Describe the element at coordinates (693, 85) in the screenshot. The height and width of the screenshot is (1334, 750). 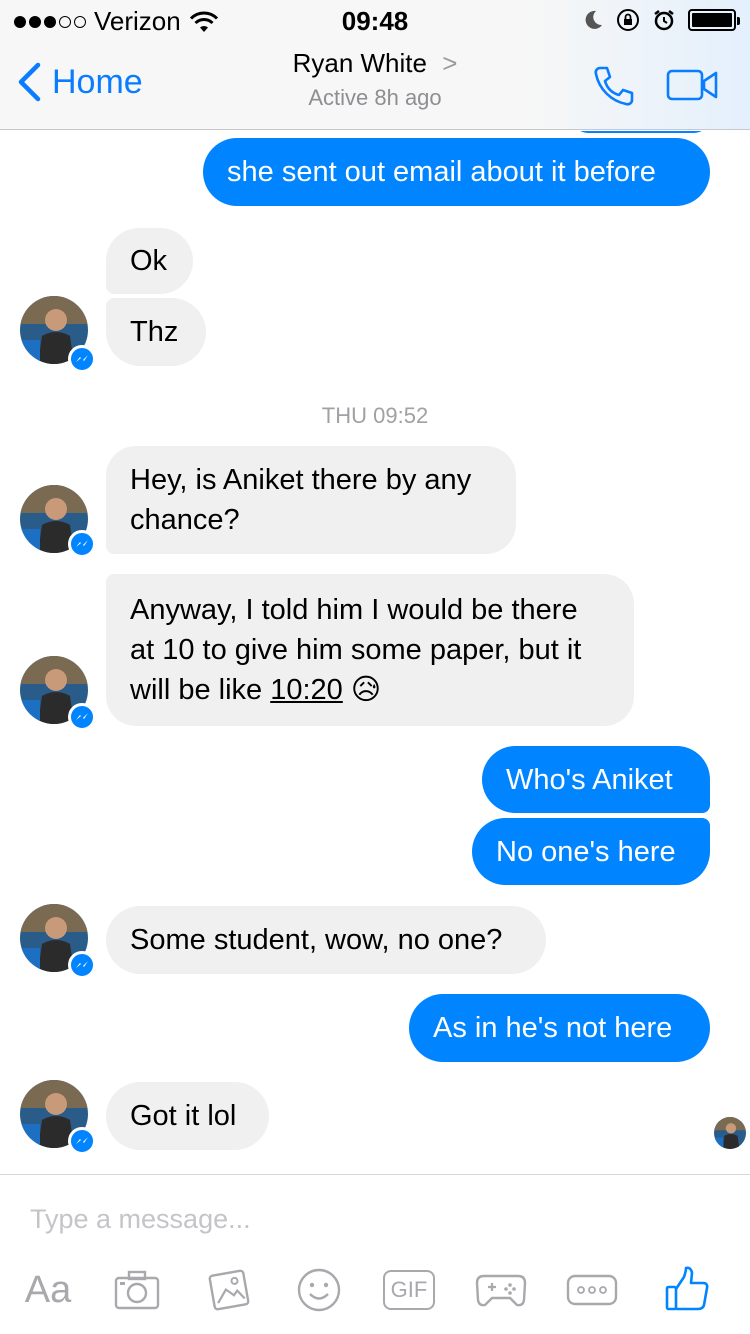
I see `video-call-icon` at that location.